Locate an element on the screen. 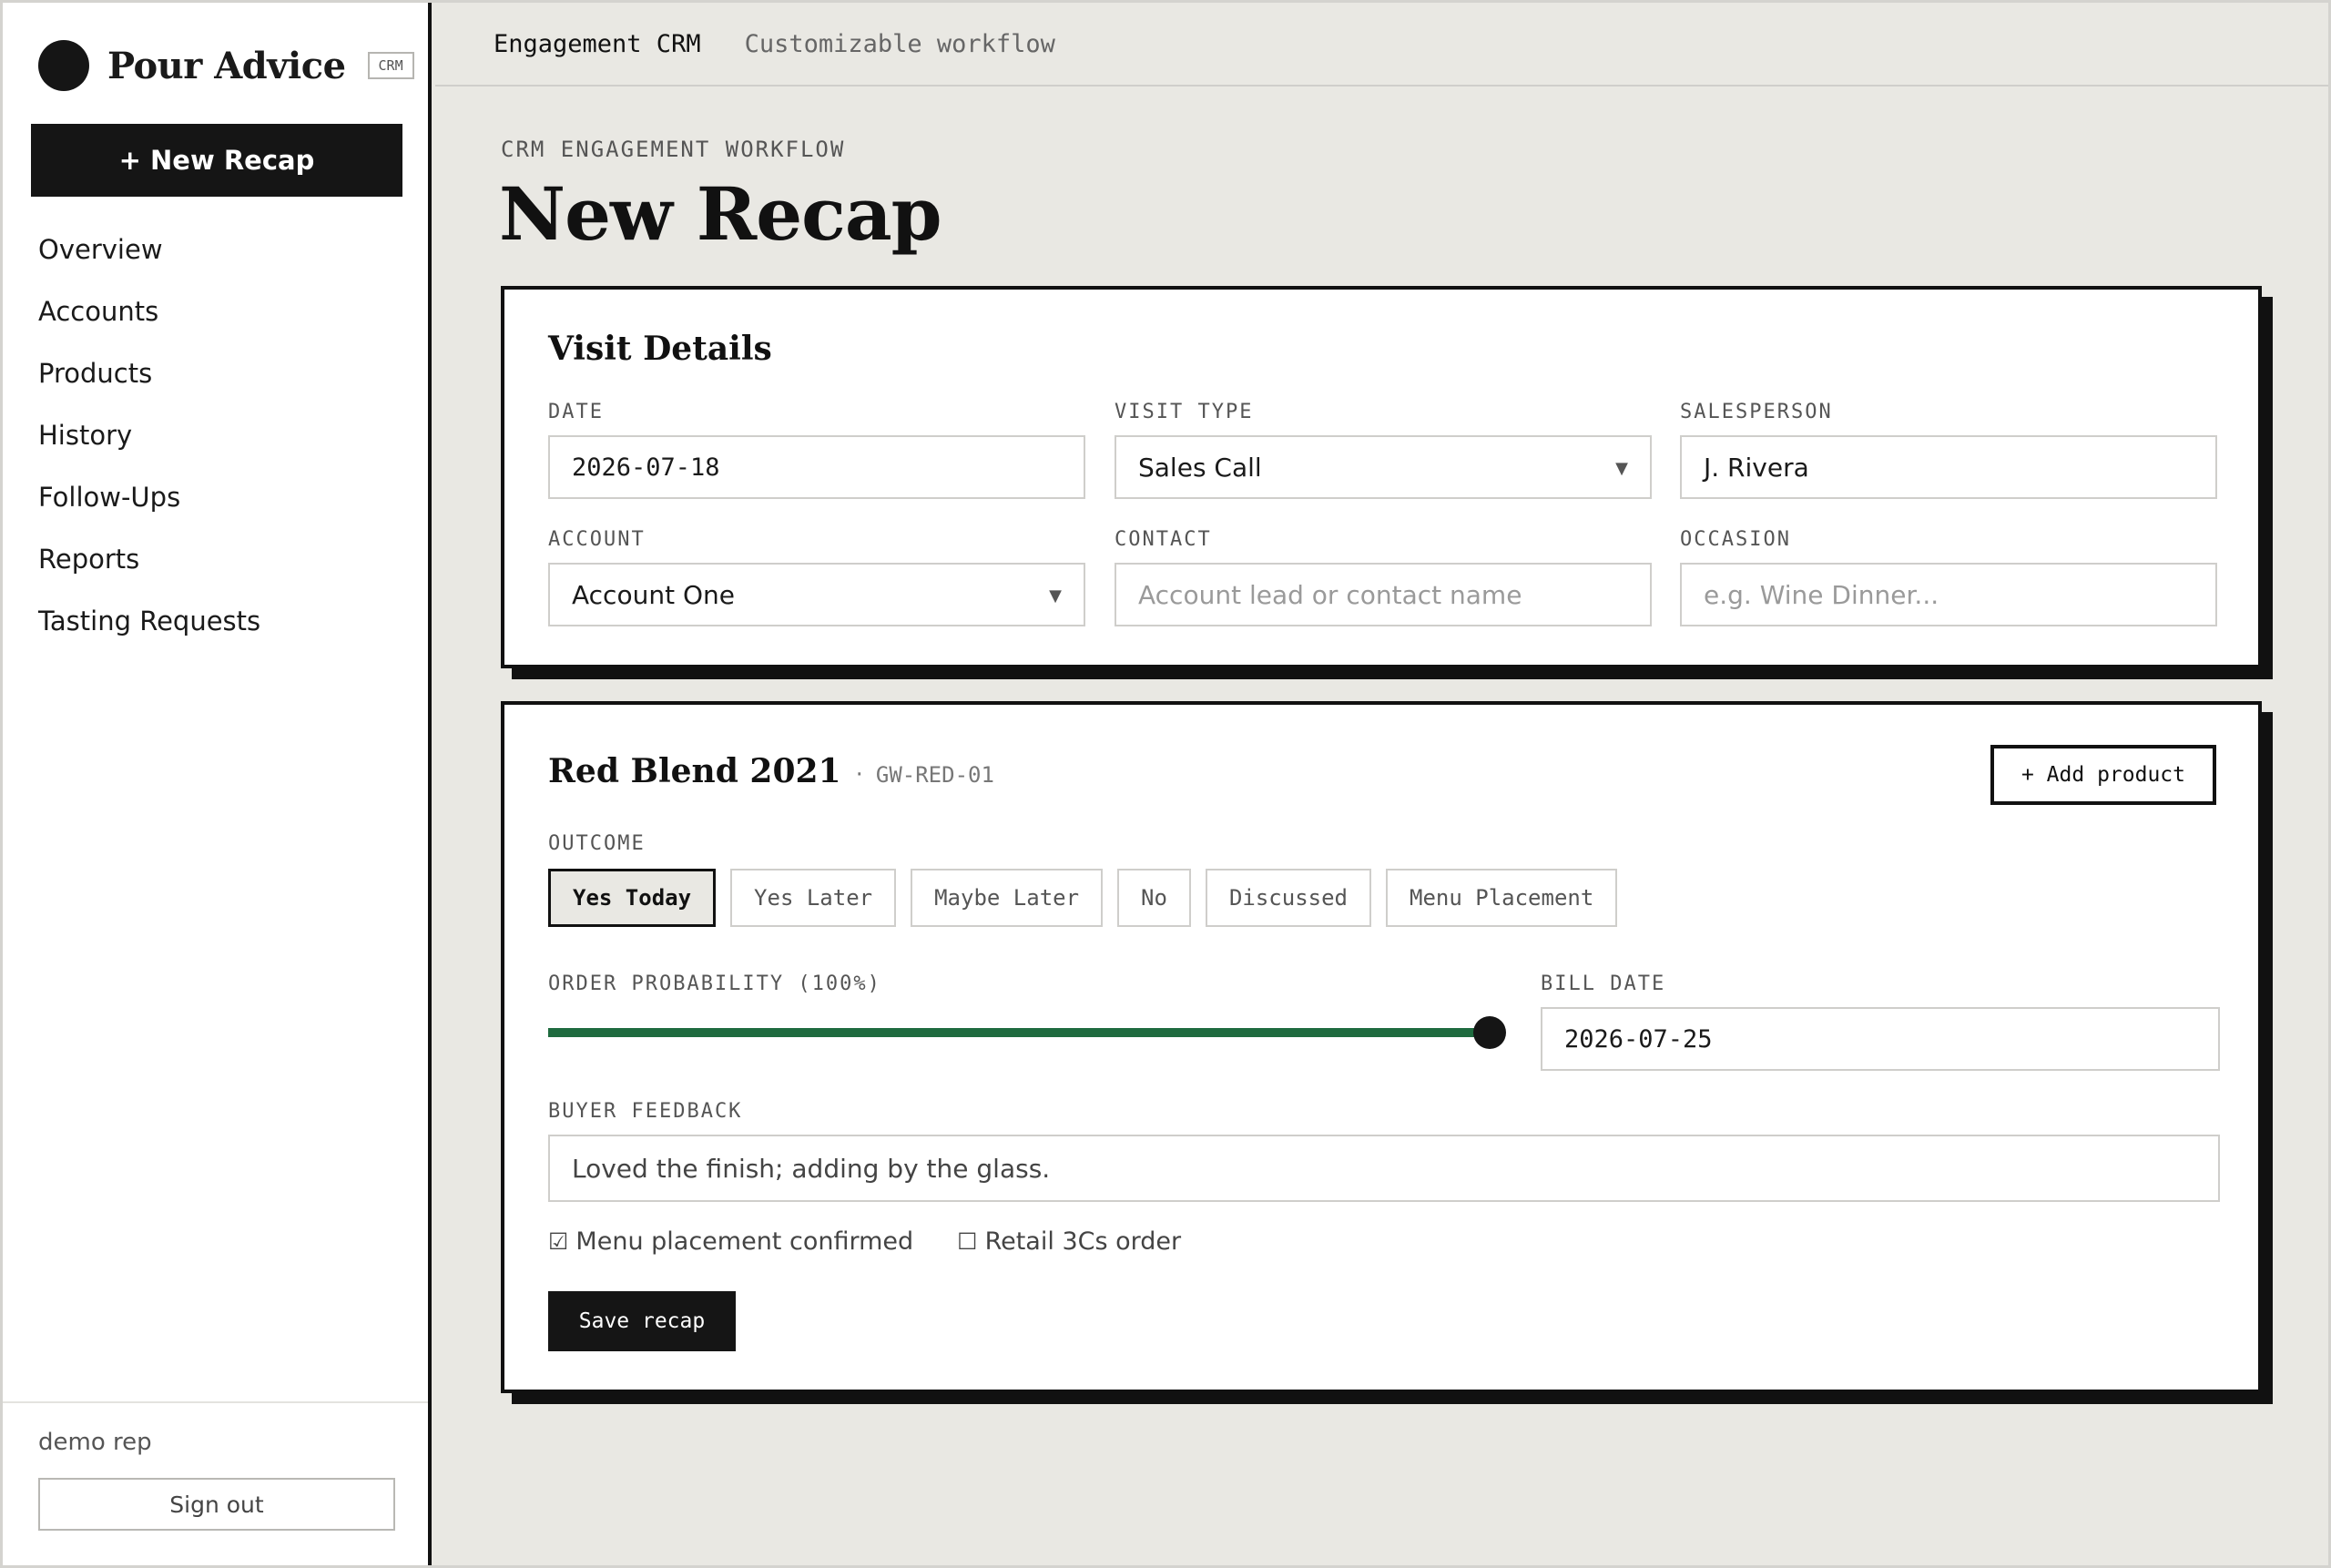 This screenshot has width=2331, height=1568. add-product-button: + Add product is located at coordinates (2103, 775).